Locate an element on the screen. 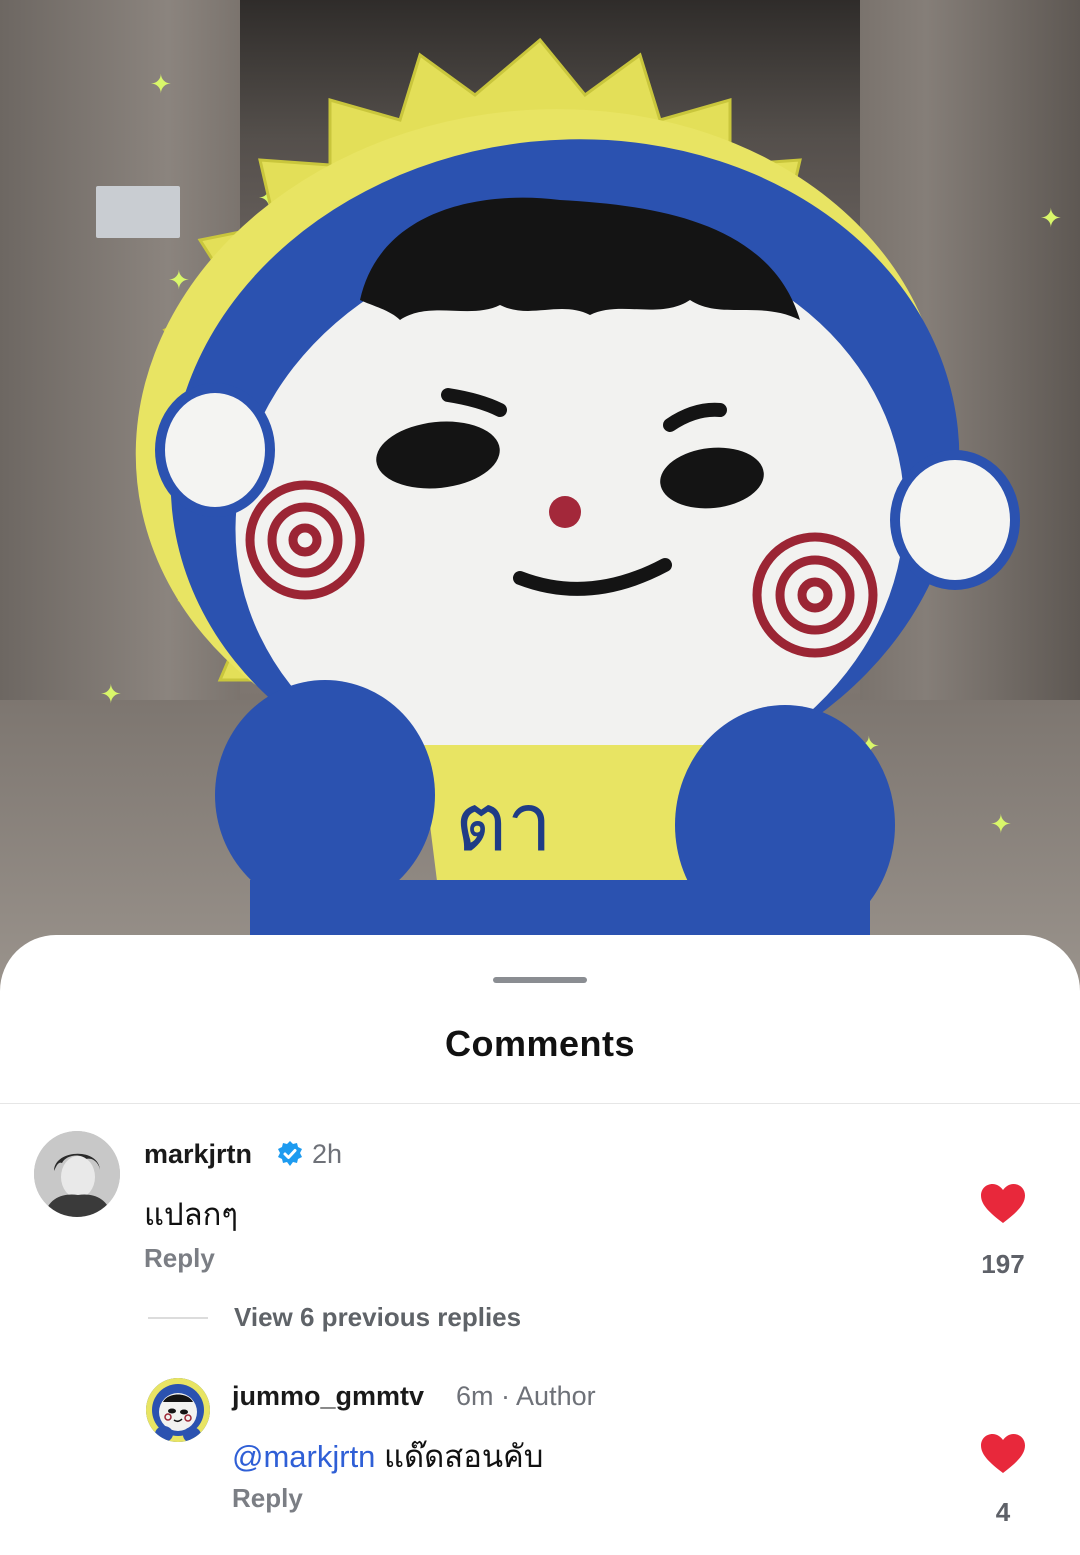 The image size is (1080, 1555). shirt-label: ตา is located at coordinates (503, 822).